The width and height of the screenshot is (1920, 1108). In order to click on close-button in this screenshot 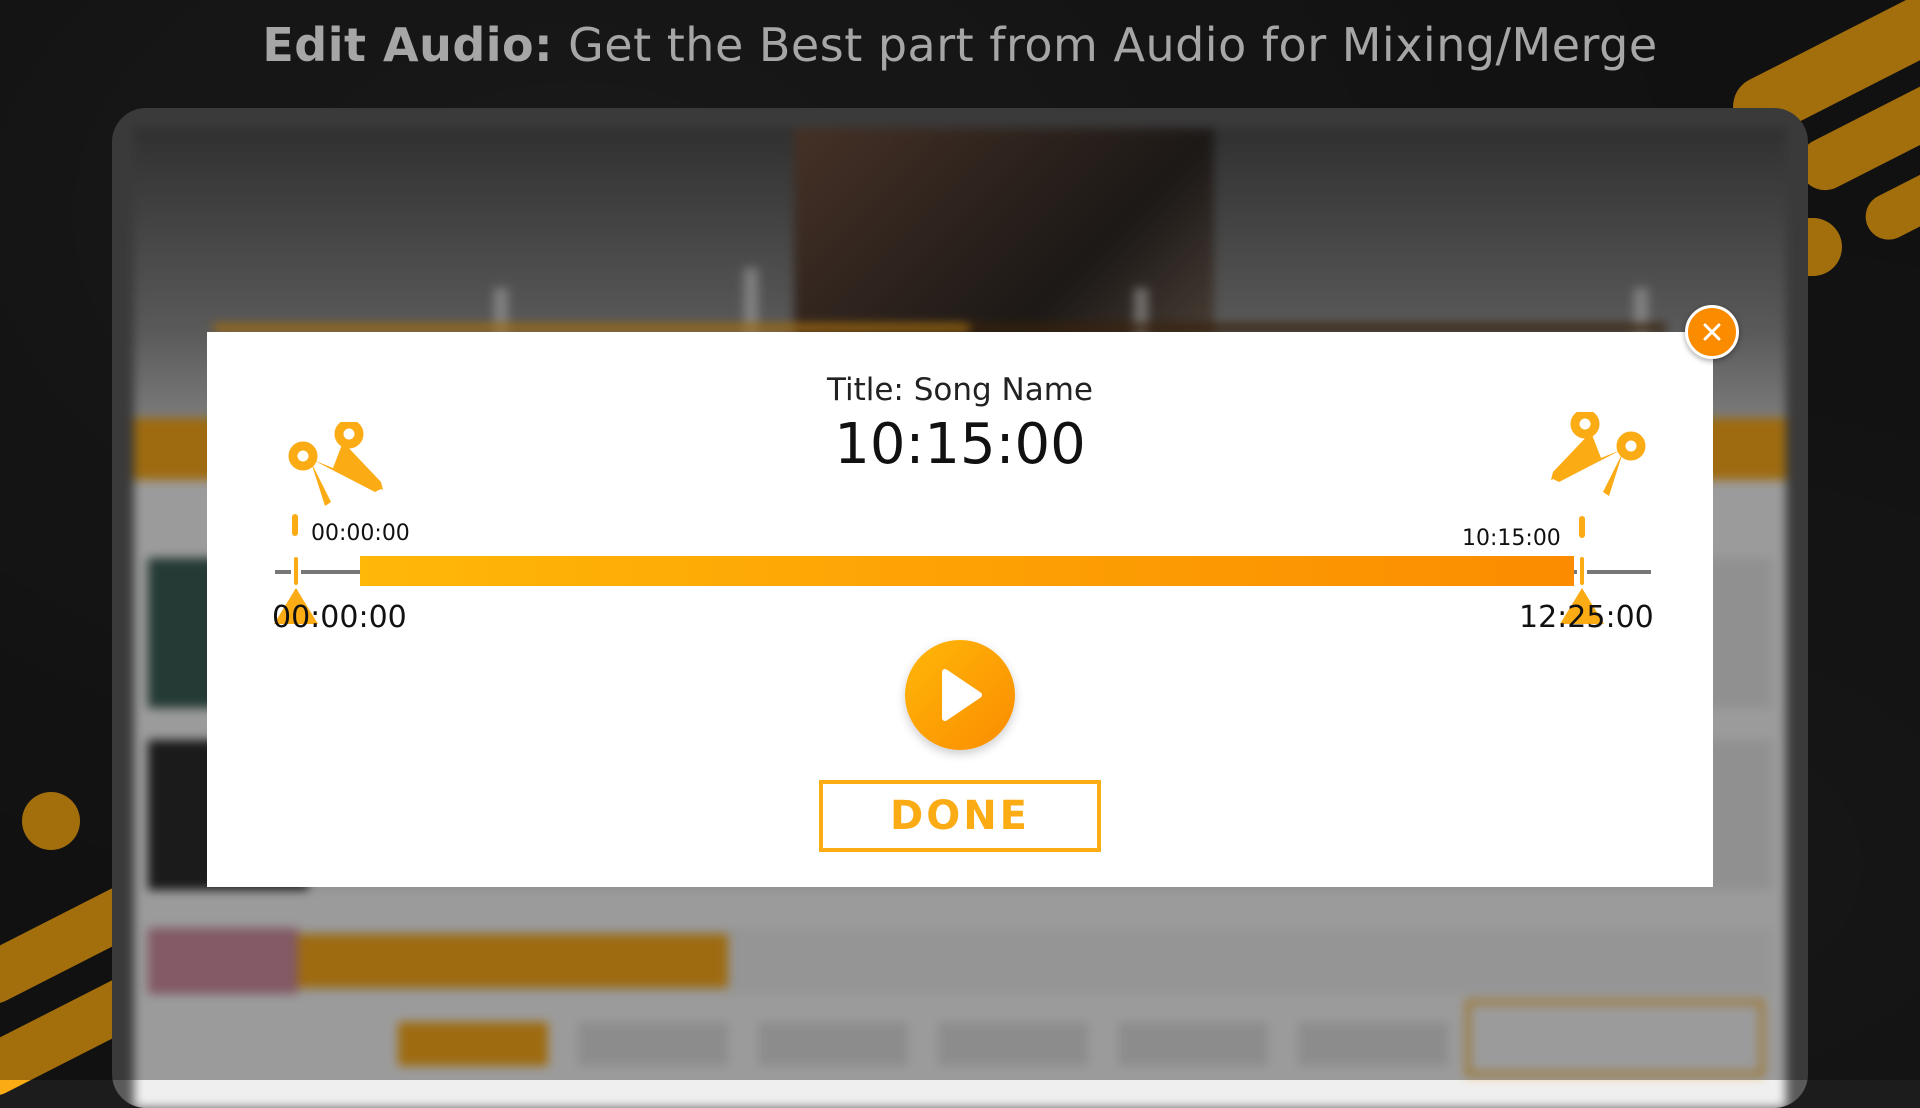, I will do `click(1712, 332)`.